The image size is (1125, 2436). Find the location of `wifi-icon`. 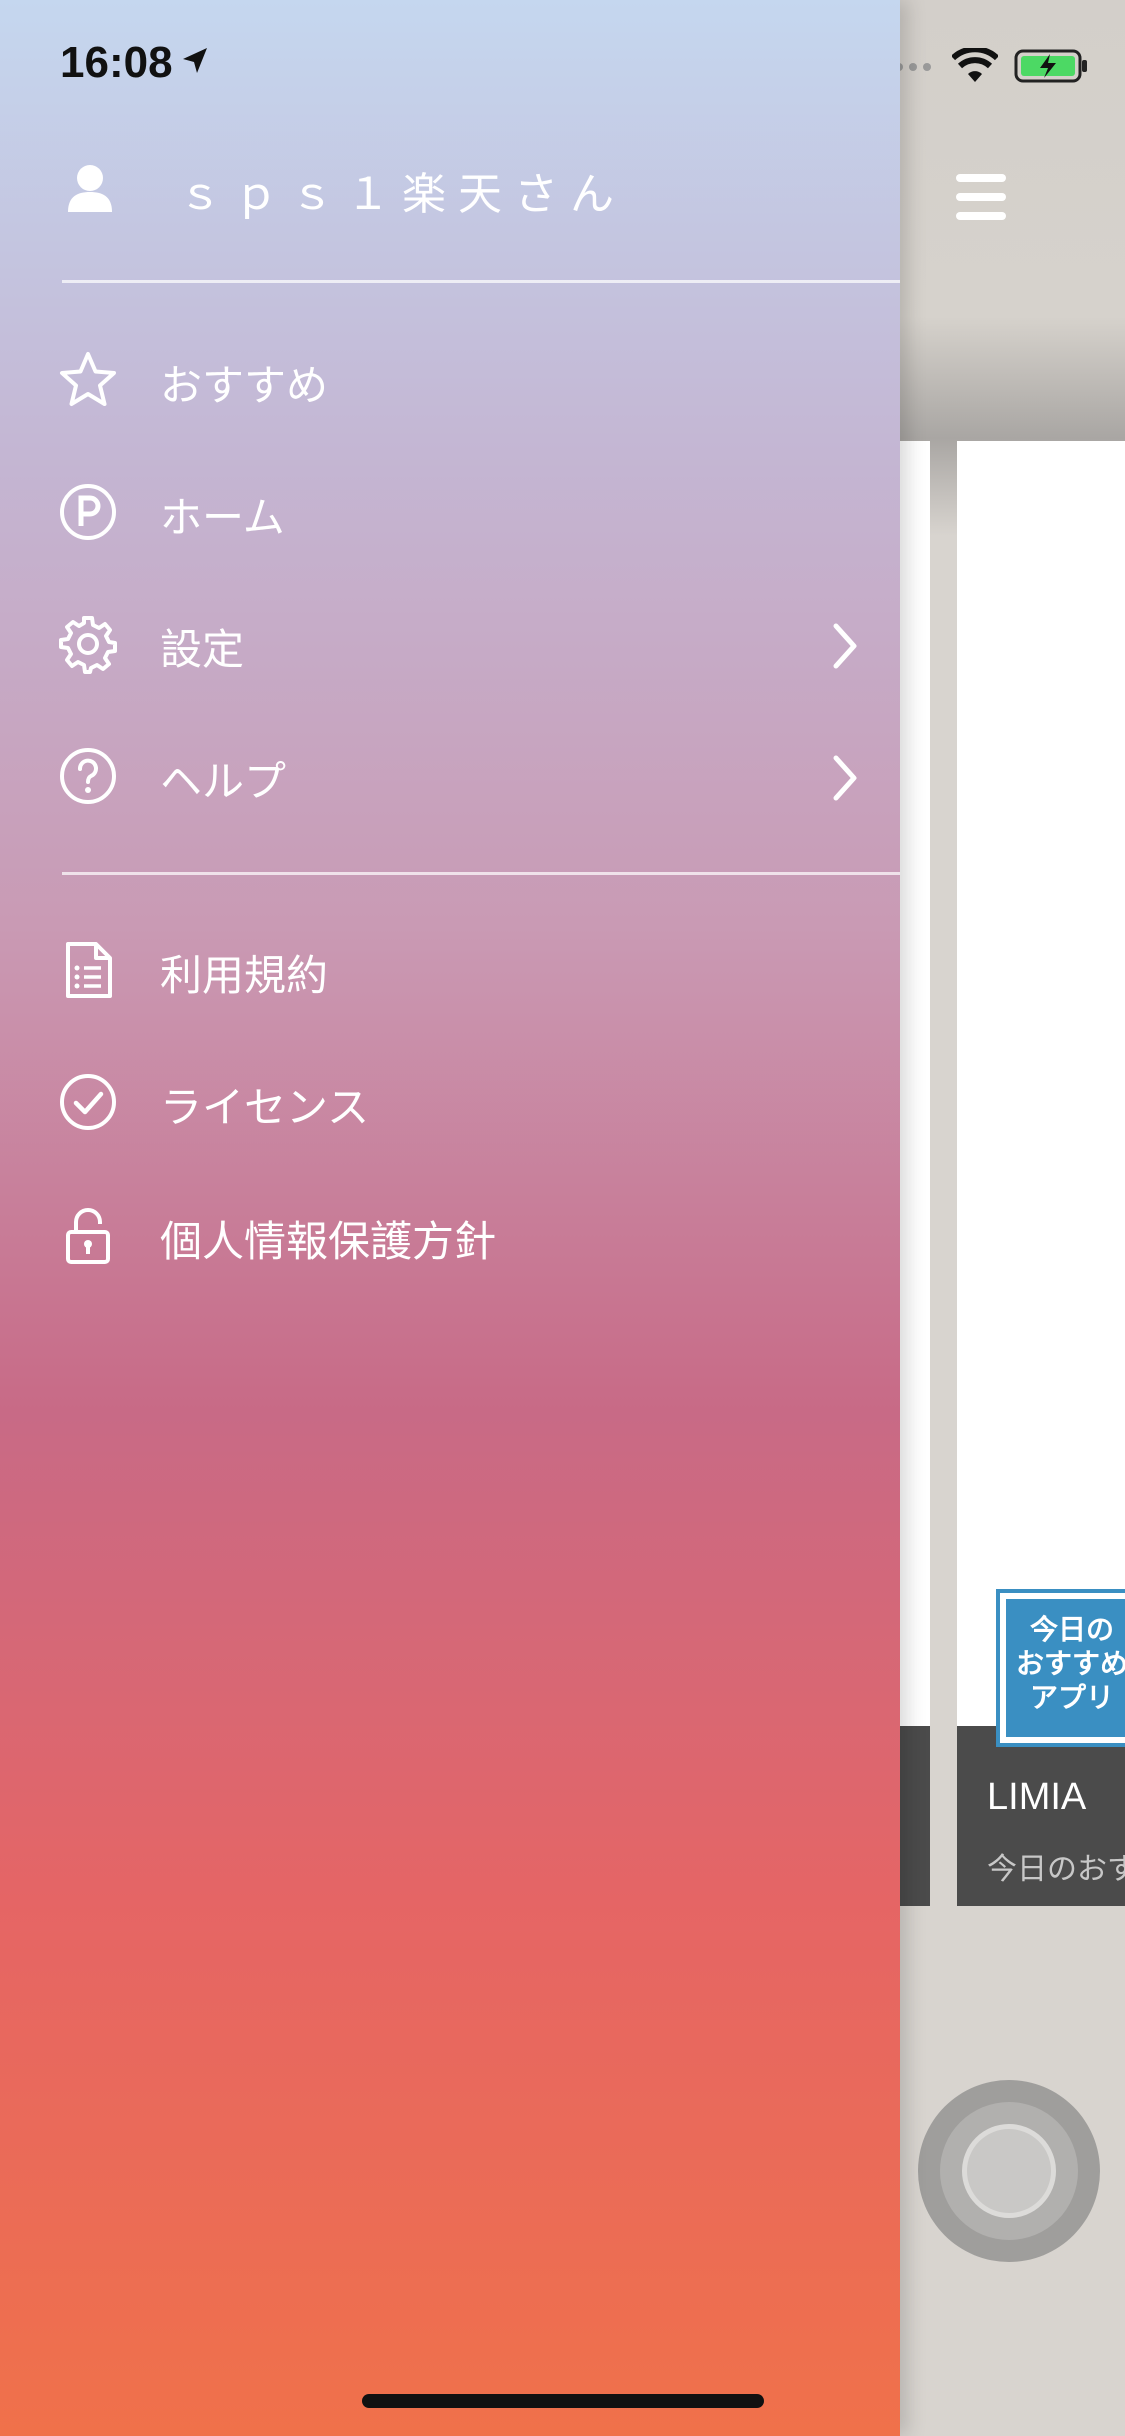

wifi-icon is located at coordinates (975, 67).